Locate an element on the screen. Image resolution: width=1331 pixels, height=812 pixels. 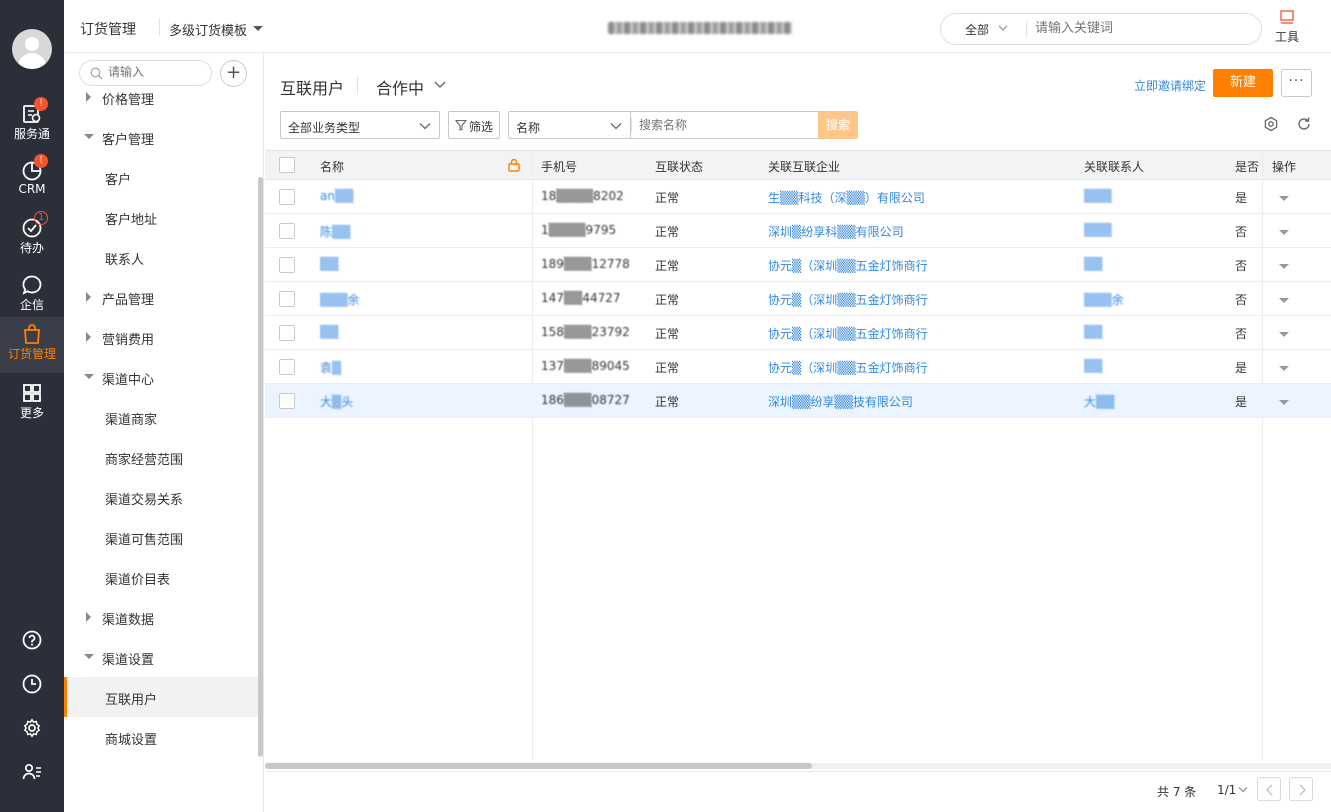
help-button is located at coordinates (32, 640).